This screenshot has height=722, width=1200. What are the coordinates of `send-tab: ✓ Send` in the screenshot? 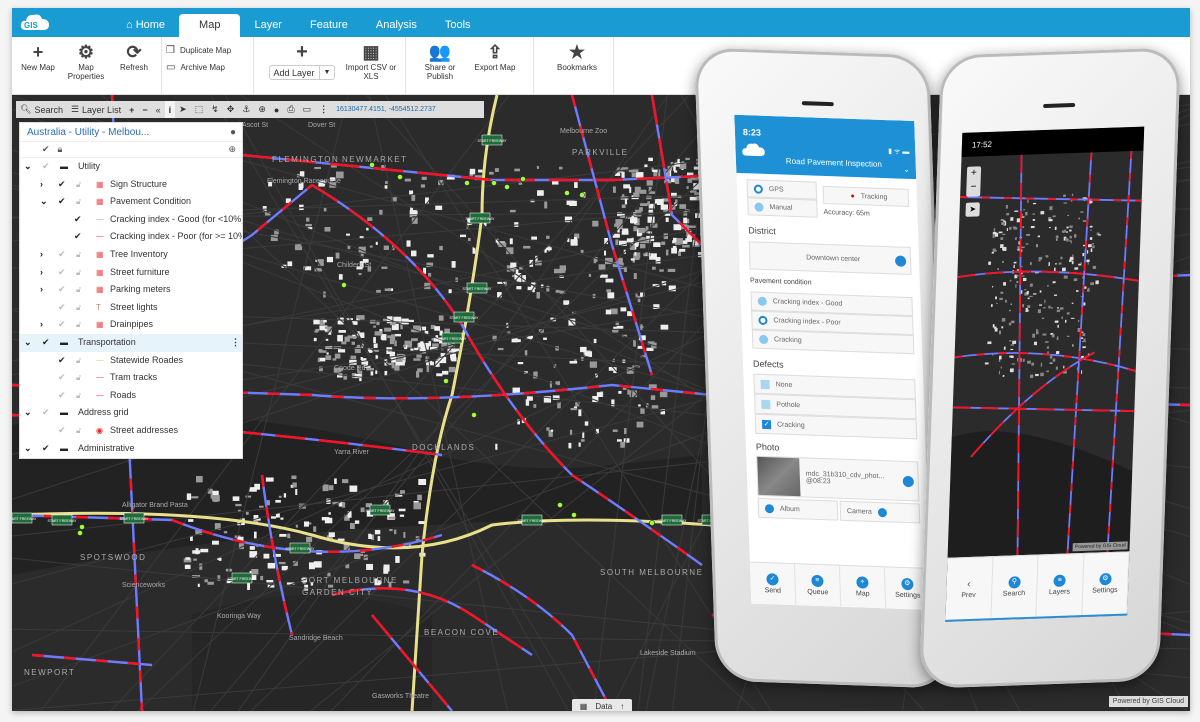 It's located at (773, 584).